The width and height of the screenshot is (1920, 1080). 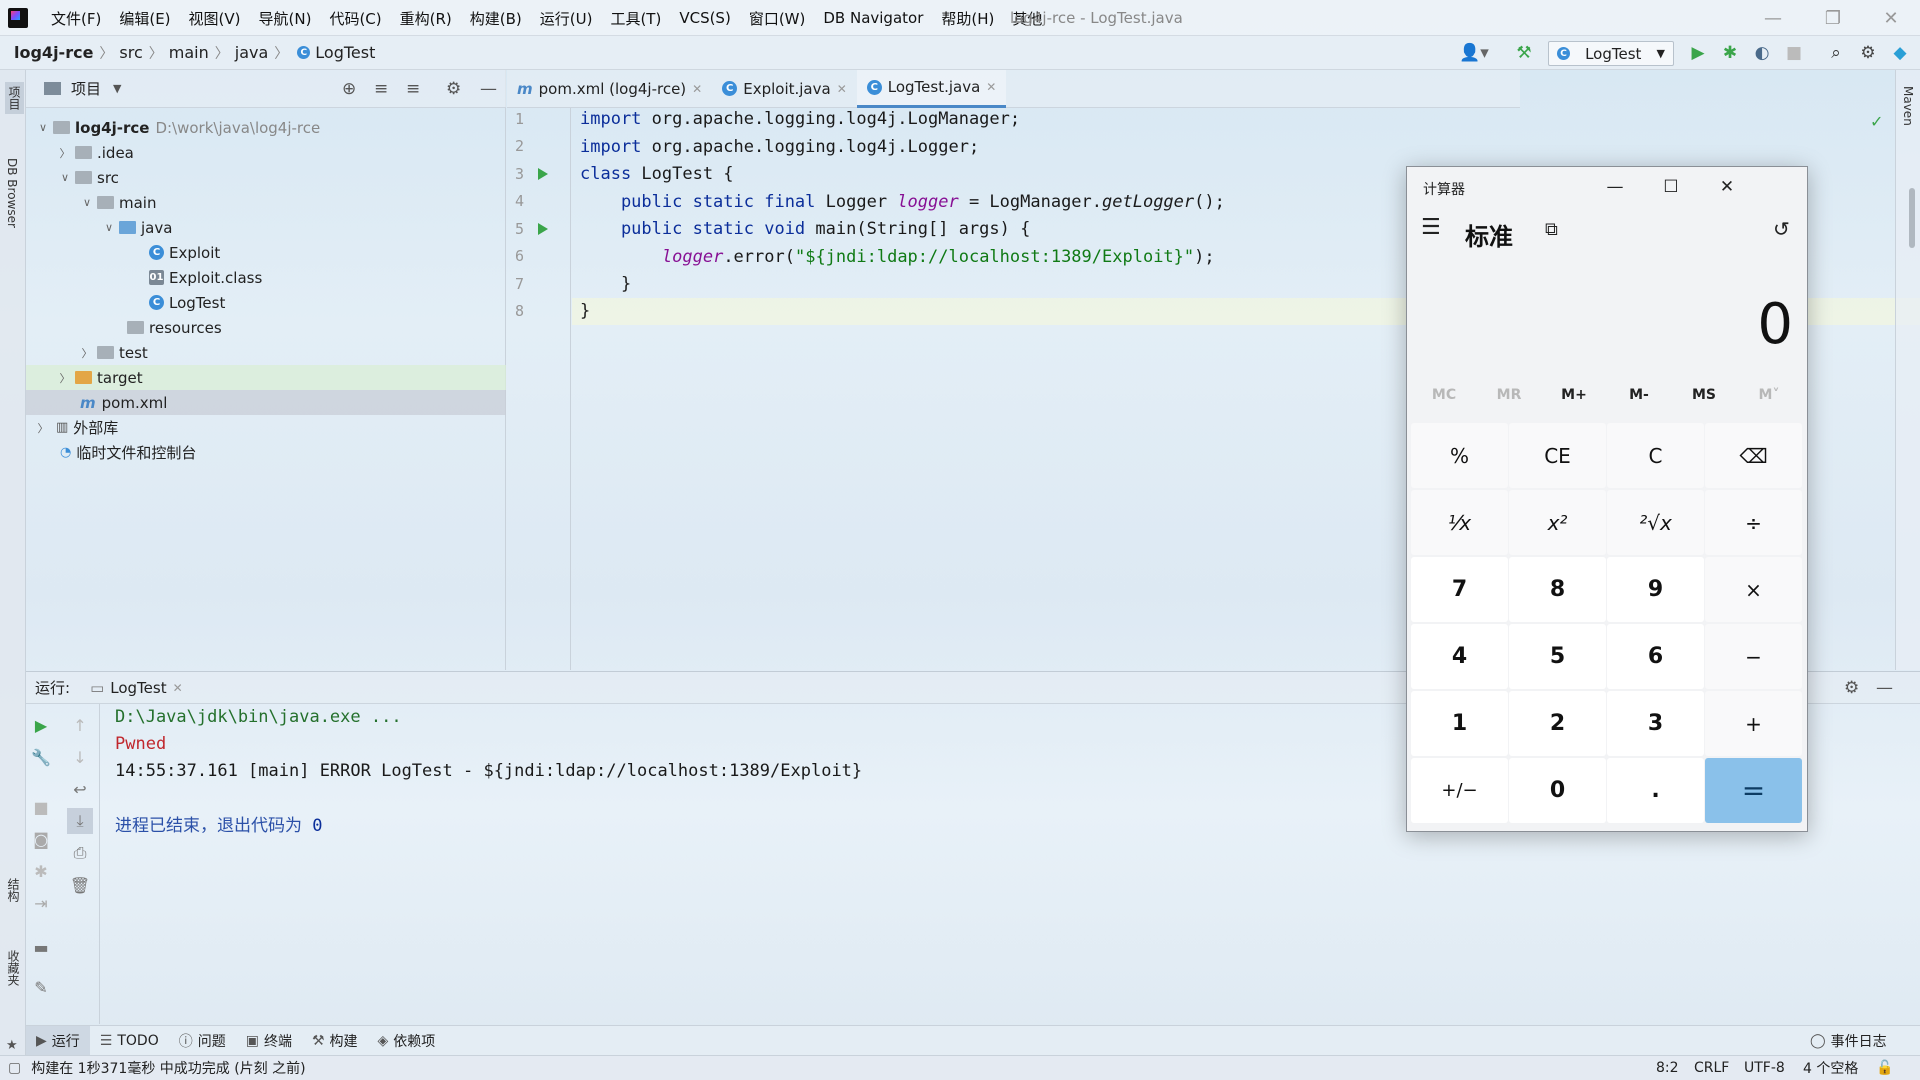 I want to click on wrench-icon: 🔧, so click(x=41, y=757).